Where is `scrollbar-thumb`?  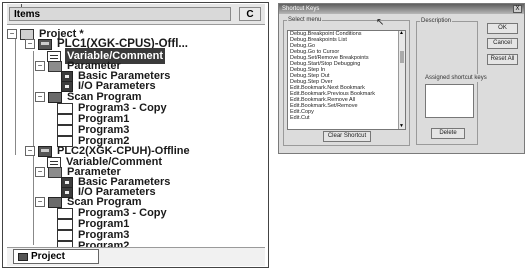
scrollbar-thumb is located at coordinates (402, 57).